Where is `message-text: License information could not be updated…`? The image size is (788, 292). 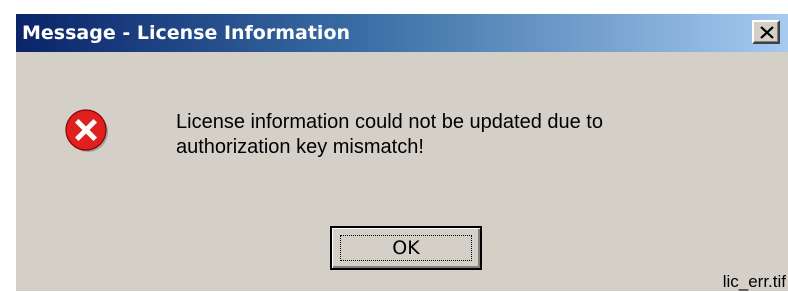 message-text: License information could not be updated… is located at coordinates (389, 134).